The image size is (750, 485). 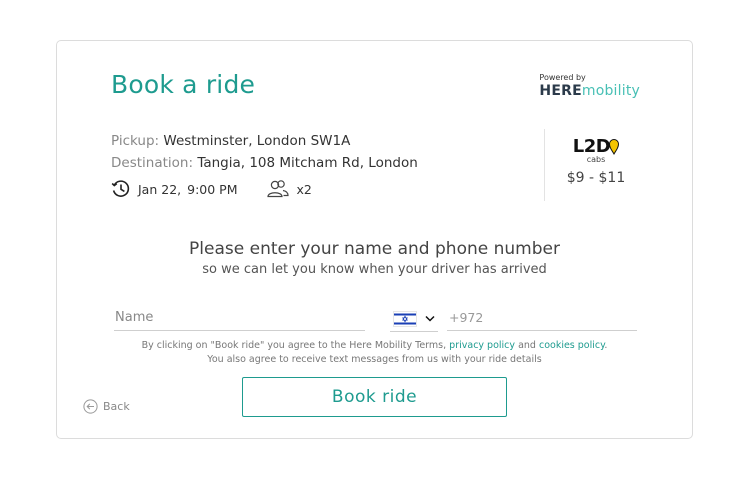 I want to click on price-estimate: $9 - $11, so click(x=596, y=178).